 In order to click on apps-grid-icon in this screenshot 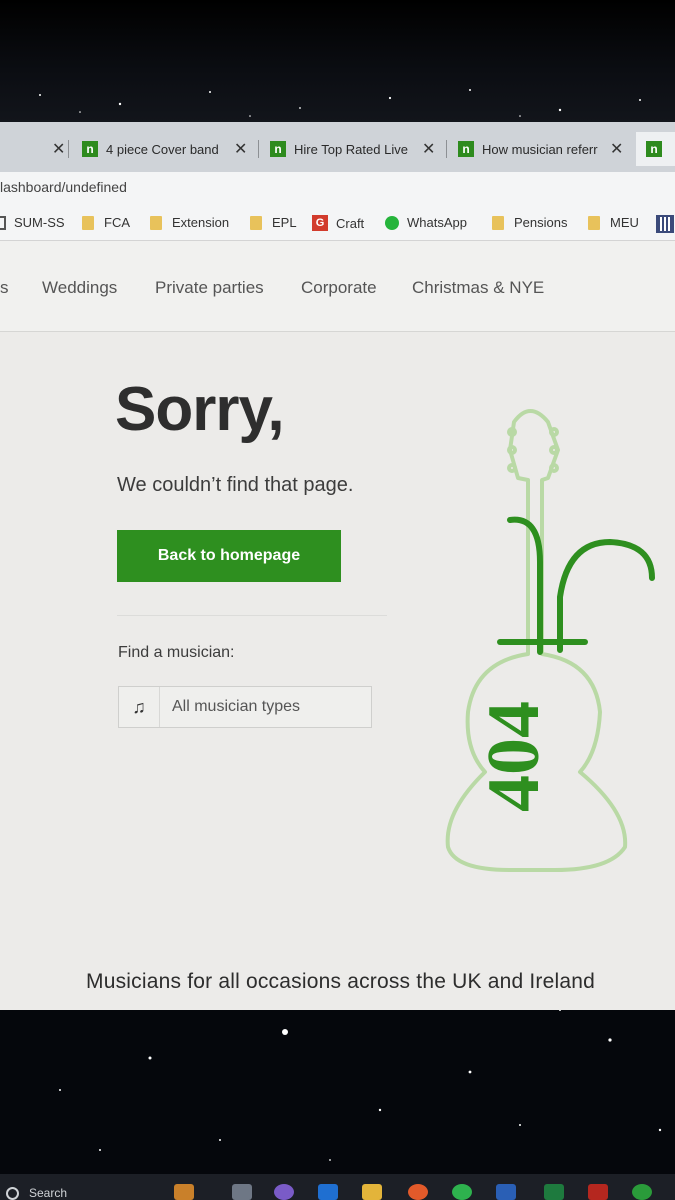, I will do `click(665, 224)`.